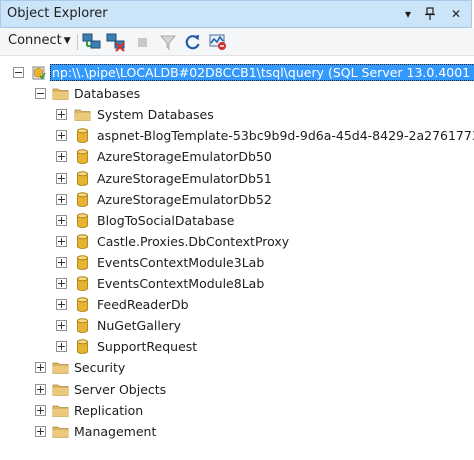  I want to click on tree-node-label: Replication, so click(109, 410).